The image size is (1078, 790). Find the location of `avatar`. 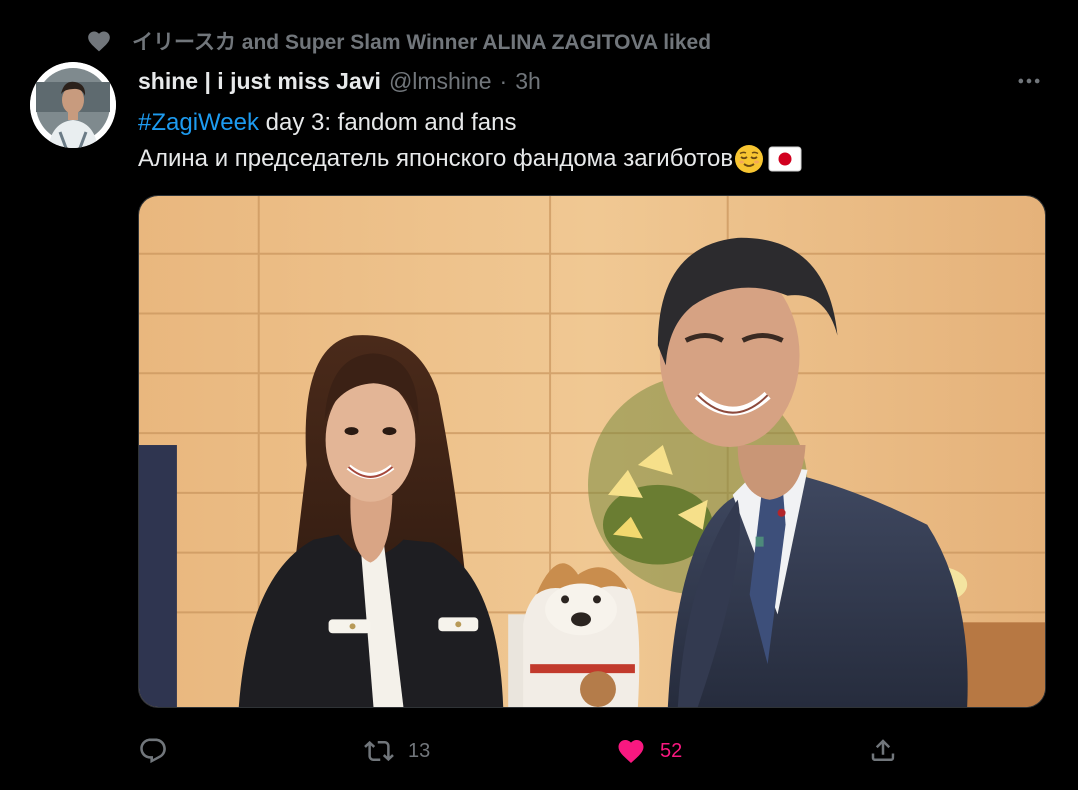

avatar is located at coordinates (73, 105).